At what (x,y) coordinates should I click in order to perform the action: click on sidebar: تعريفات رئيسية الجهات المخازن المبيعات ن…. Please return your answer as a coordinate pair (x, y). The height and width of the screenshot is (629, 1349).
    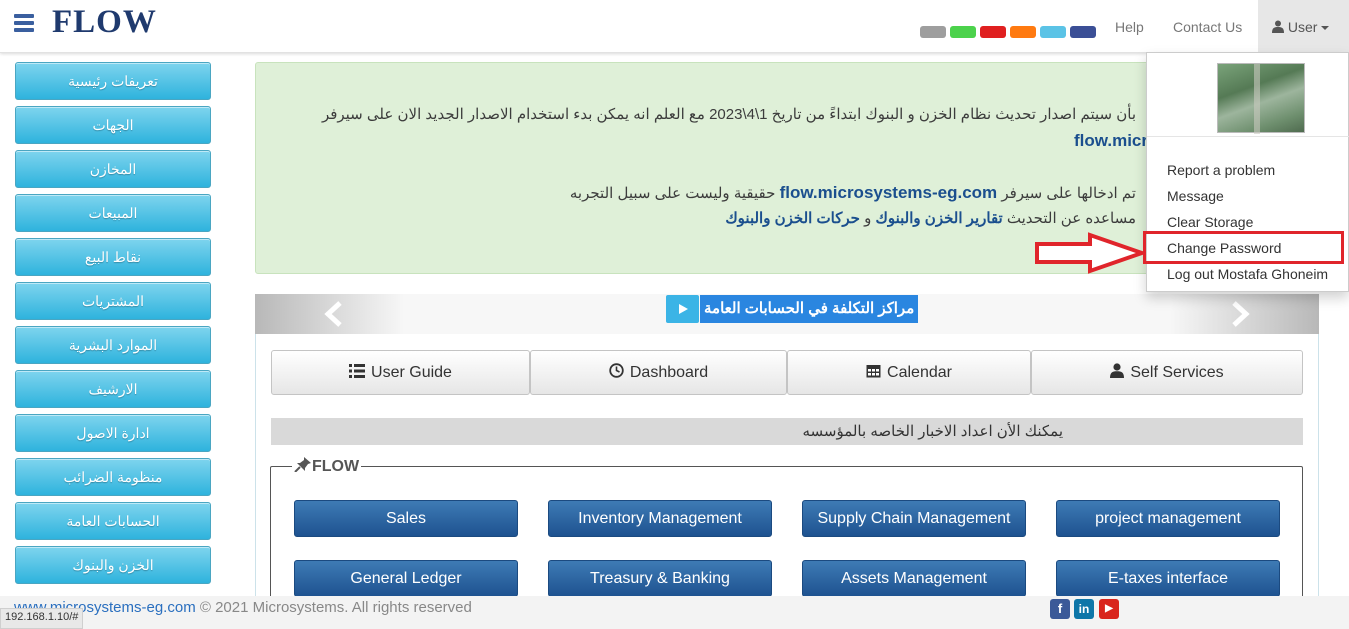
    Looking at the image, I should click on (113, 326).